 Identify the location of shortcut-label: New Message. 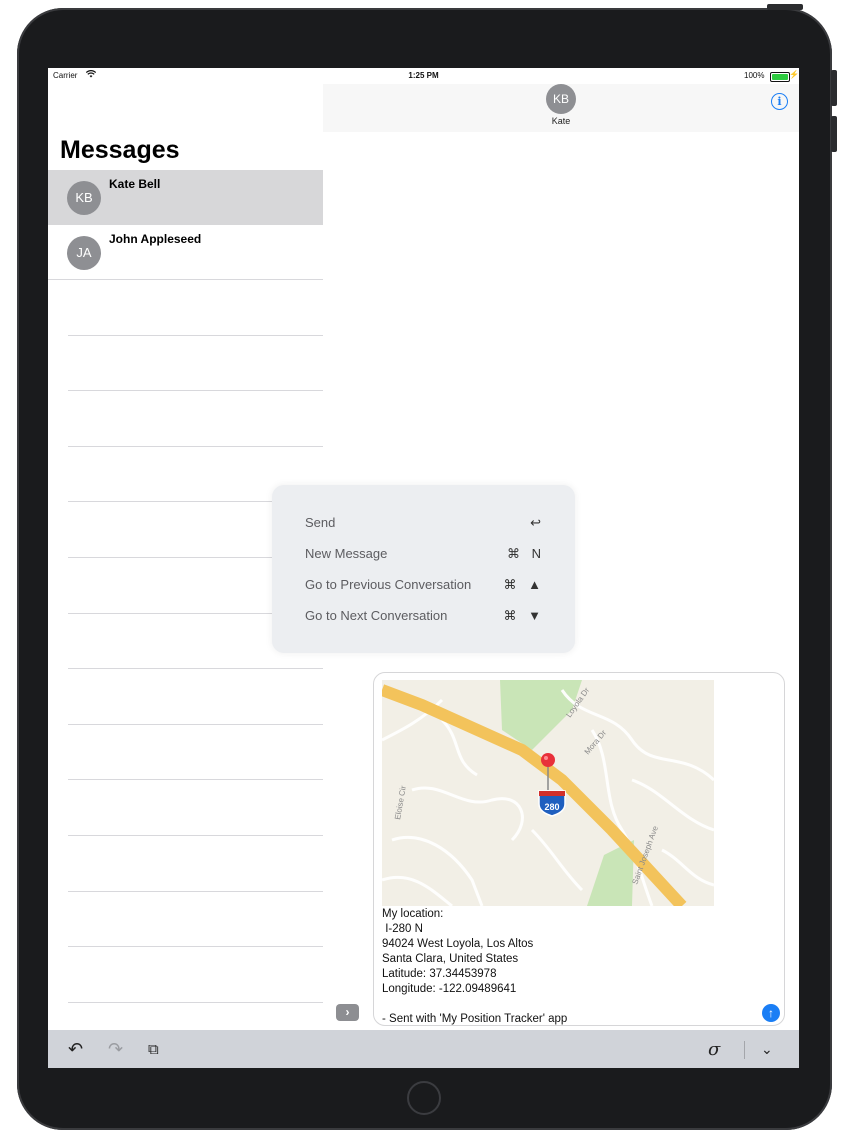
(346, 553).